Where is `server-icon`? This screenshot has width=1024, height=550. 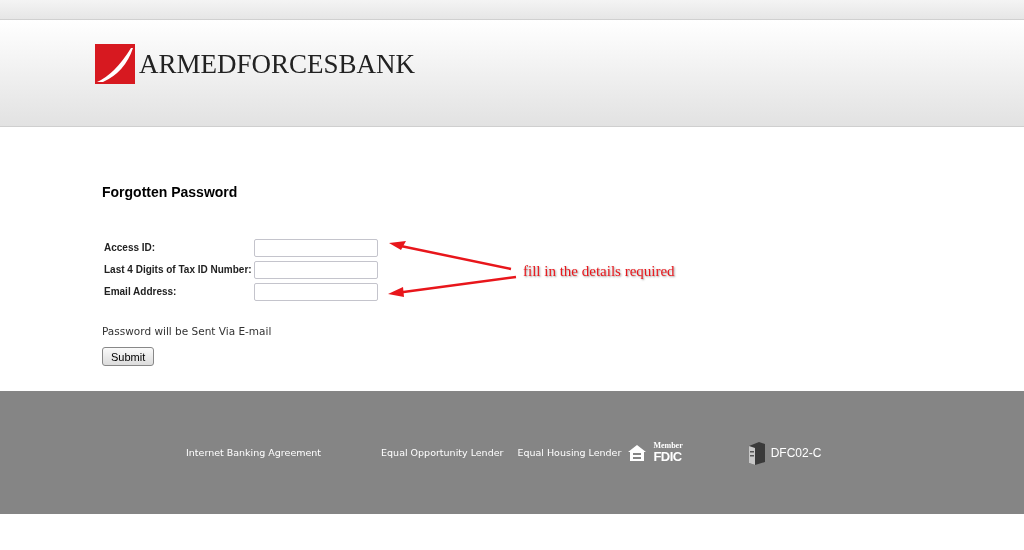 server-icon is located at coordinates (756, 452).